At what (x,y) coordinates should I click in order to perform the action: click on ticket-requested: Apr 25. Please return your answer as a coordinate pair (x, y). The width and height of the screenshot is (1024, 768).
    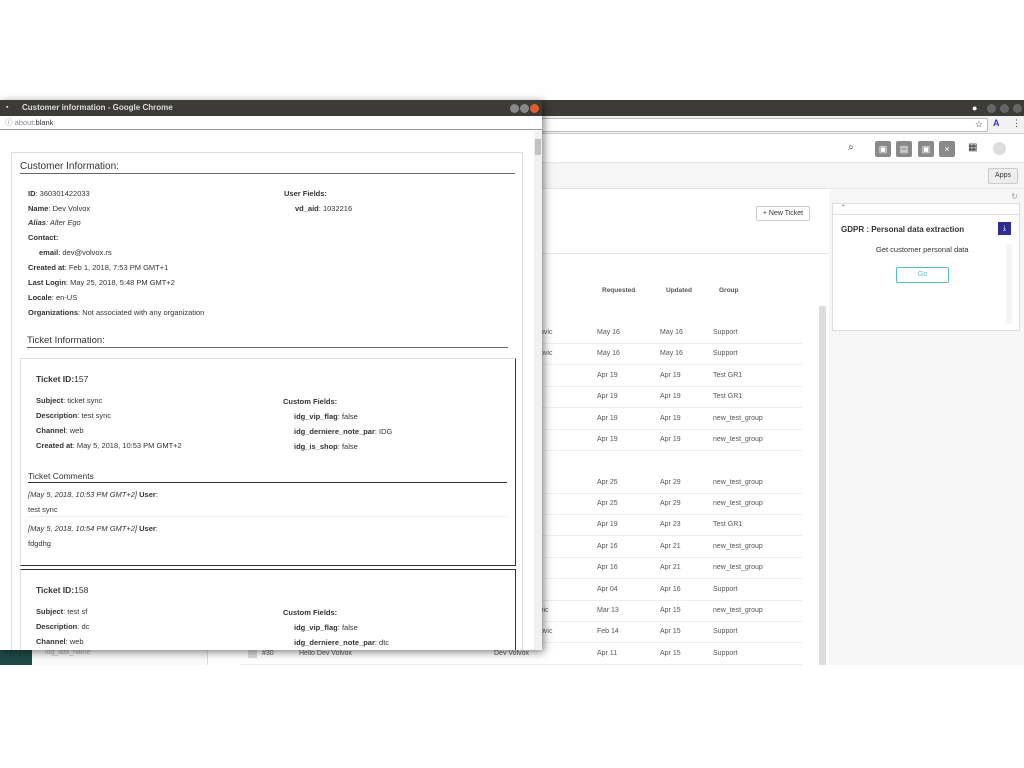
    Looking at the image, I should click on (607, 482).